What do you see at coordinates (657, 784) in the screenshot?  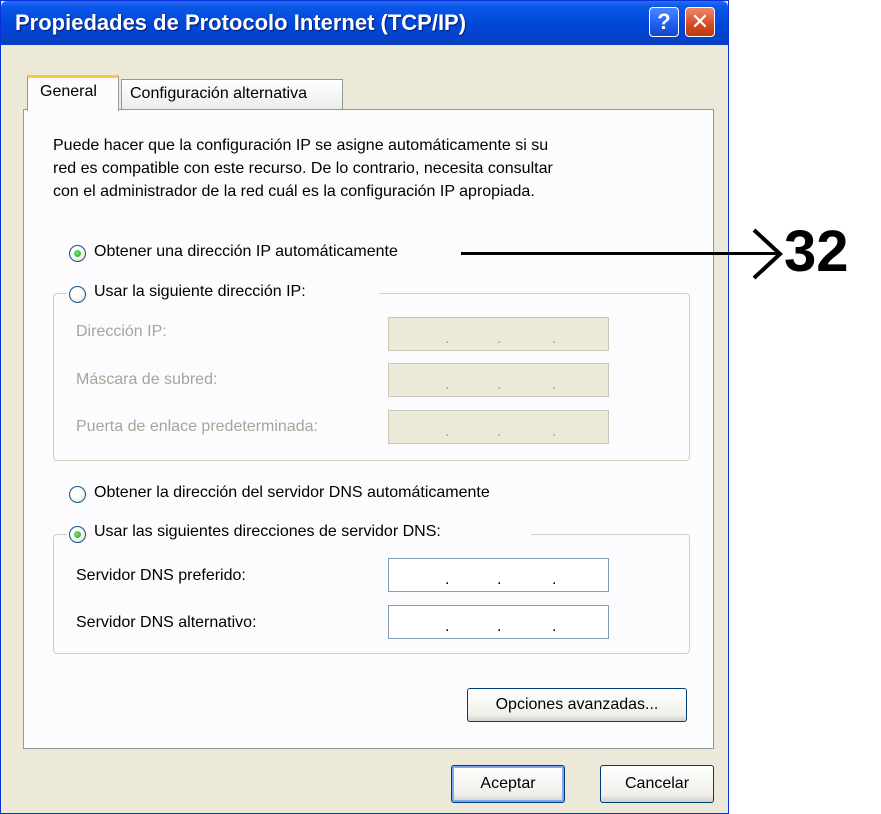 I see `cancel-button: Cancelar` at bounding box center [657, 784].